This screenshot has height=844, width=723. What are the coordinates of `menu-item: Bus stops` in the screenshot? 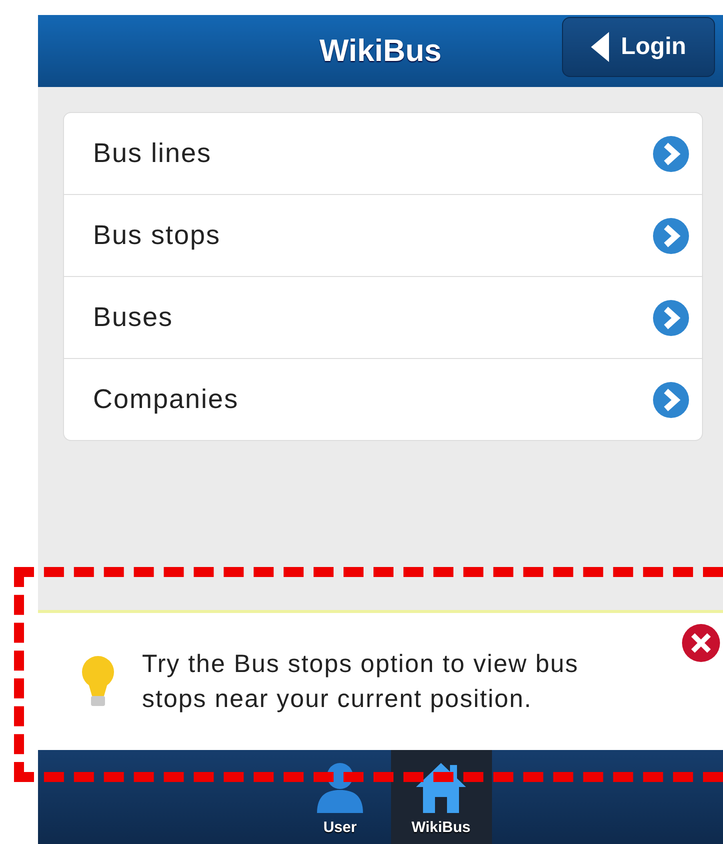 It's located at (383, 235).